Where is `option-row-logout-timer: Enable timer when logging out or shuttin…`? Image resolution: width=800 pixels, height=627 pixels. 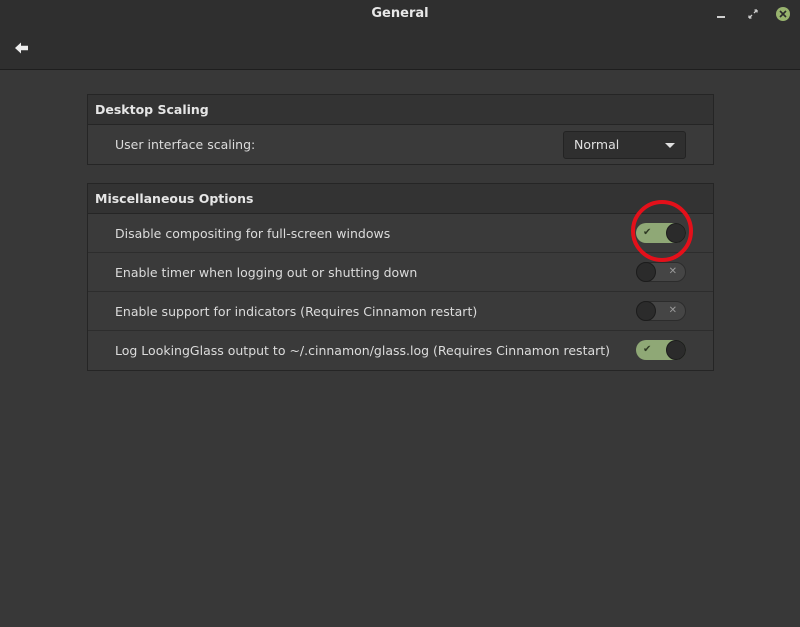 option-row-logout-timer: Enable timer when logging out or shuttin… is located at coordinates (400, 272).